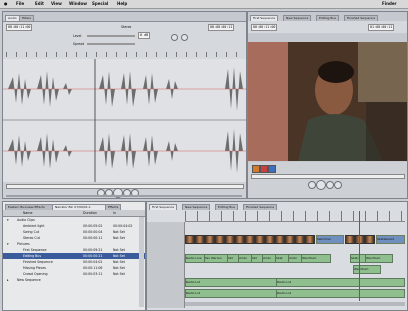  Describe the element at coordinates (184, 37) in the screenshot. I see `drag-hand-icon` at that location.